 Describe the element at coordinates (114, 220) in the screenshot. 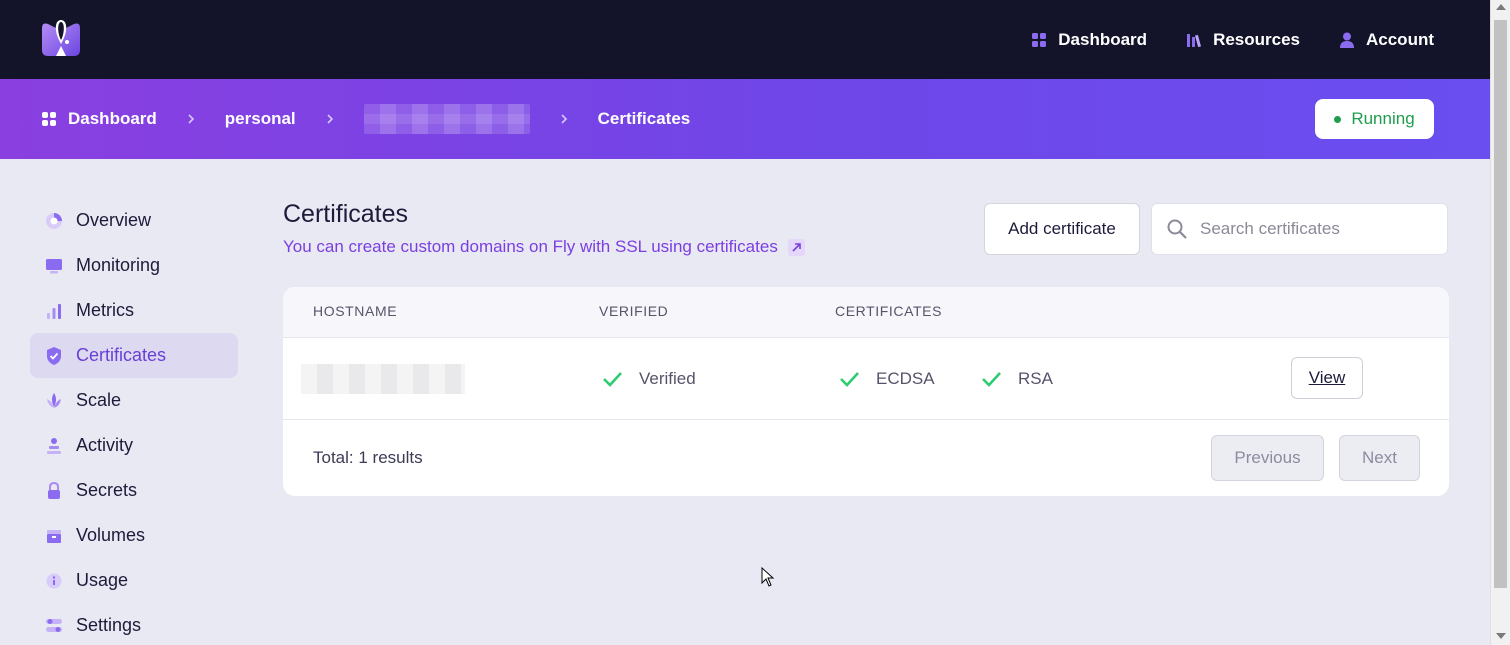

I see `sidebar-item-label: Overview` at that location.